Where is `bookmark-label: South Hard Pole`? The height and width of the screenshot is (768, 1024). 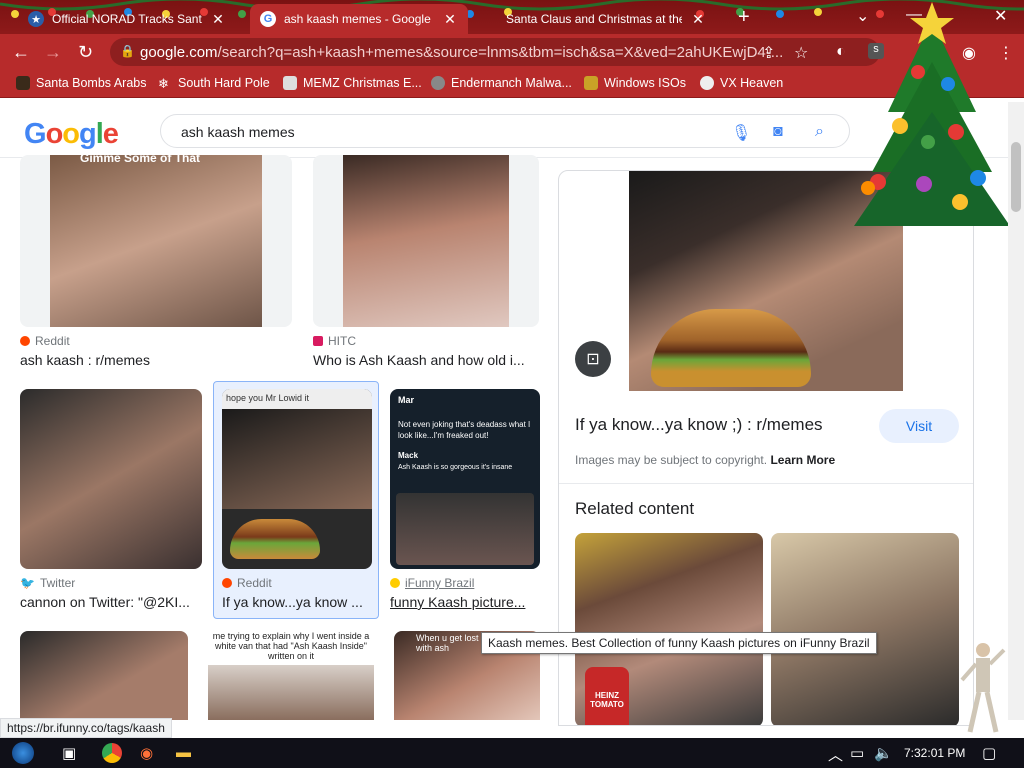 bookmark-label: South Hard Pole is located at coordinates (224, 83).